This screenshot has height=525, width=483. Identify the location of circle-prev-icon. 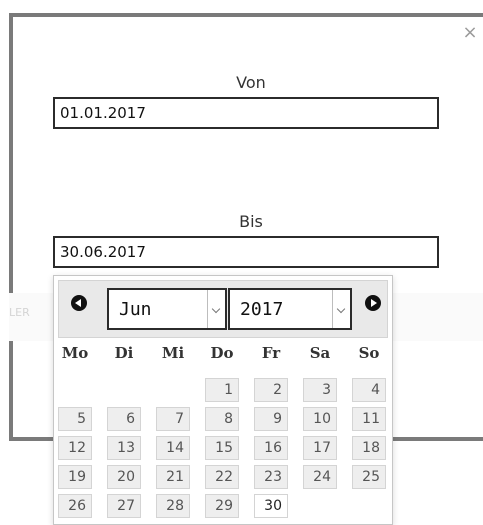
(79, 303).